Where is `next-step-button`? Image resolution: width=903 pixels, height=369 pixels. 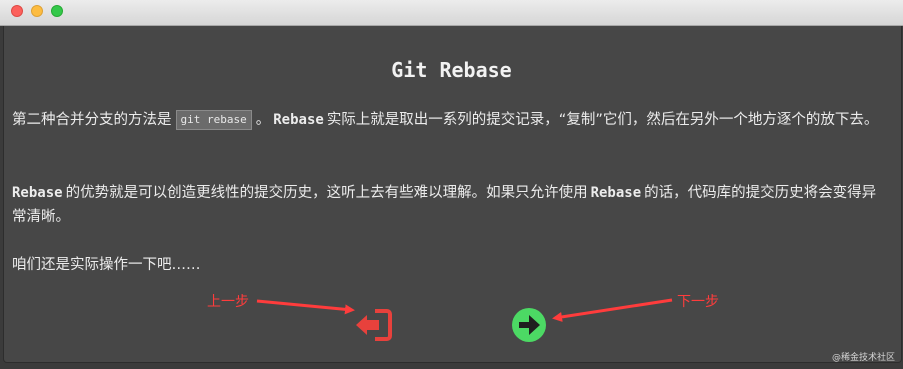
next-step-button is located at coordinates (529, 325).